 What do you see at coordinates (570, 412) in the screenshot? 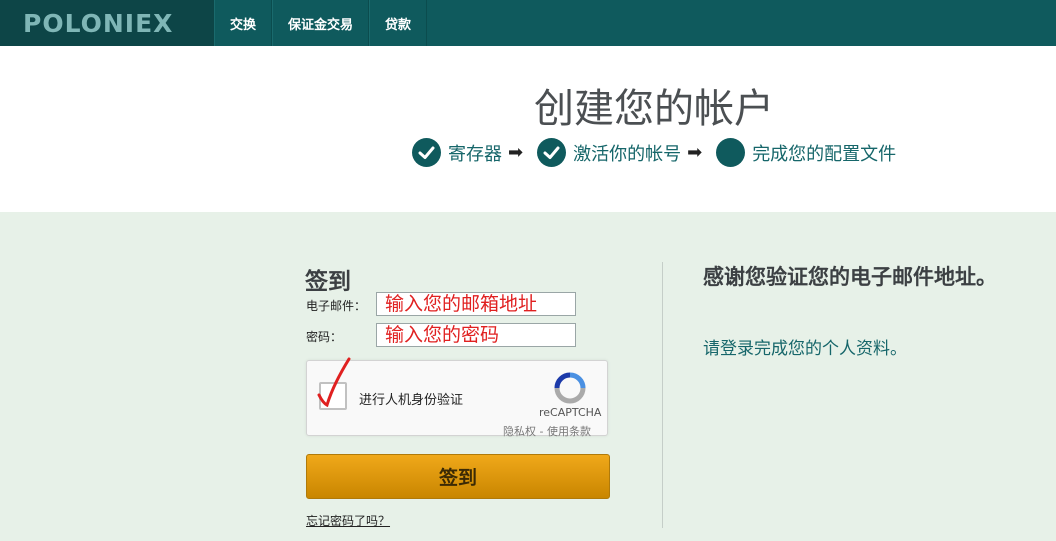
I see `recaptcha-brand: reCAPTCHA` at bounding box center [570, 412].